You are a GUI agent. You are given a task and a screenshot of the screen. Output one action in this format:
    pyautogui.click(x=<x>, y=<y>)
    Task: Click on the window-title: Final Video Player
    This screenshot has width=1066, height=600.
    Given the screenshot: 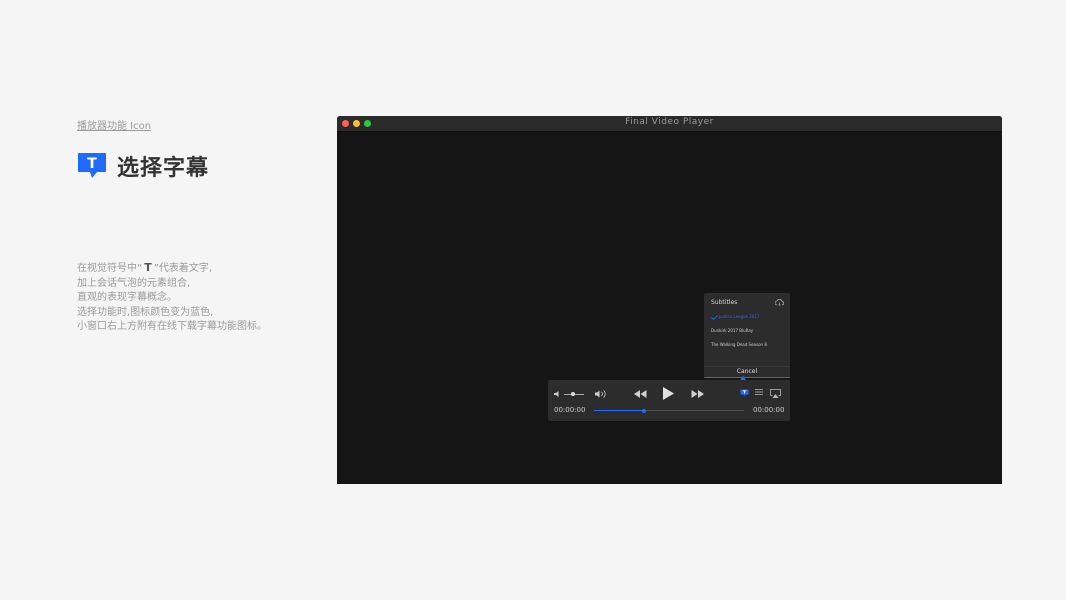 What is the action you would take?
    pyautogui.click(x=669, y=122)
    